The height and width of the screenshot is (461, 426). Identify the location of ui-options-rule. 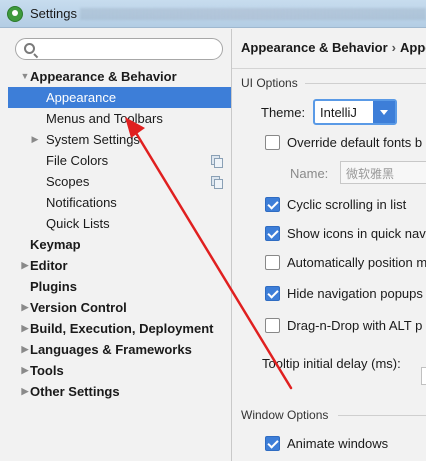
(365, 83).